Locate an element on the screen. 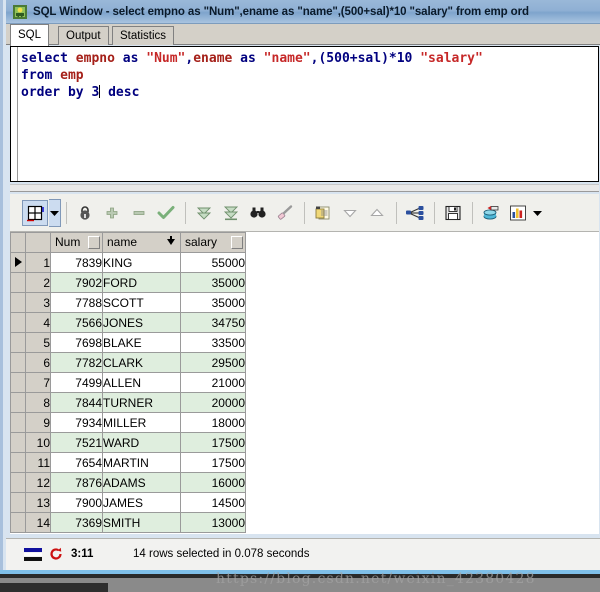 Image resolution: width=600 pixels, height=592 pixels. cell-num: 7788 is located at coordinates (76, 302).